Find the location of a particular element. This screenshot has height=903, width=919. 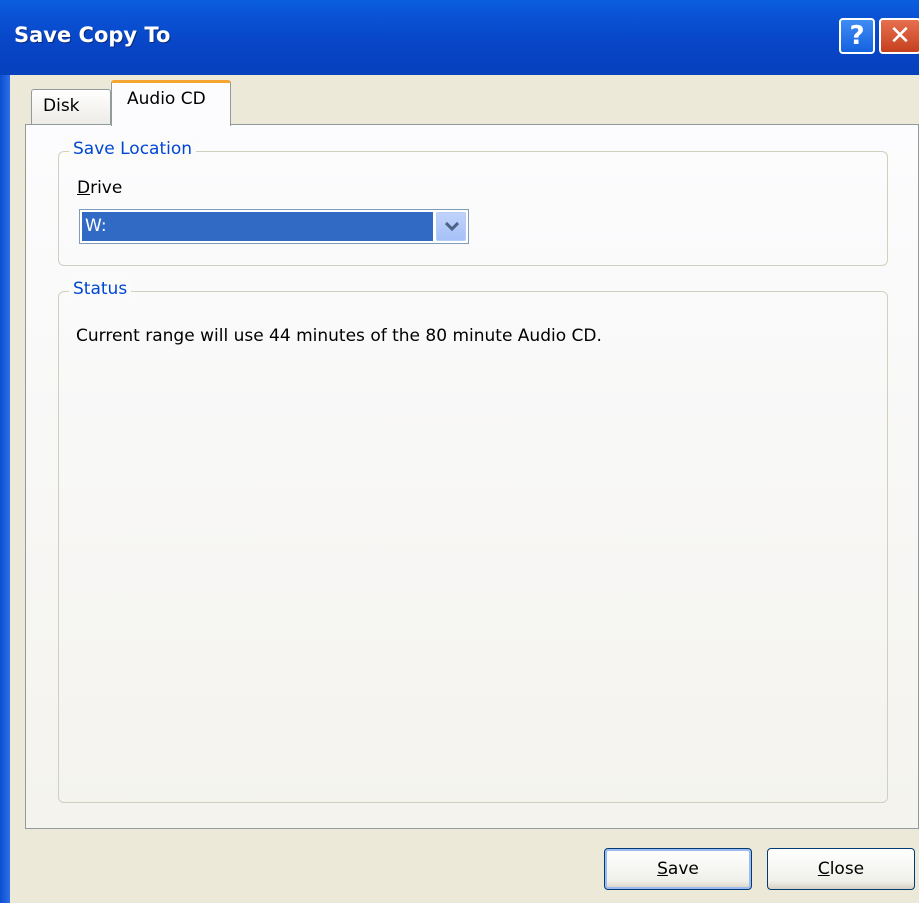

close-icon: ✕ is located at coordinates (900, 36).